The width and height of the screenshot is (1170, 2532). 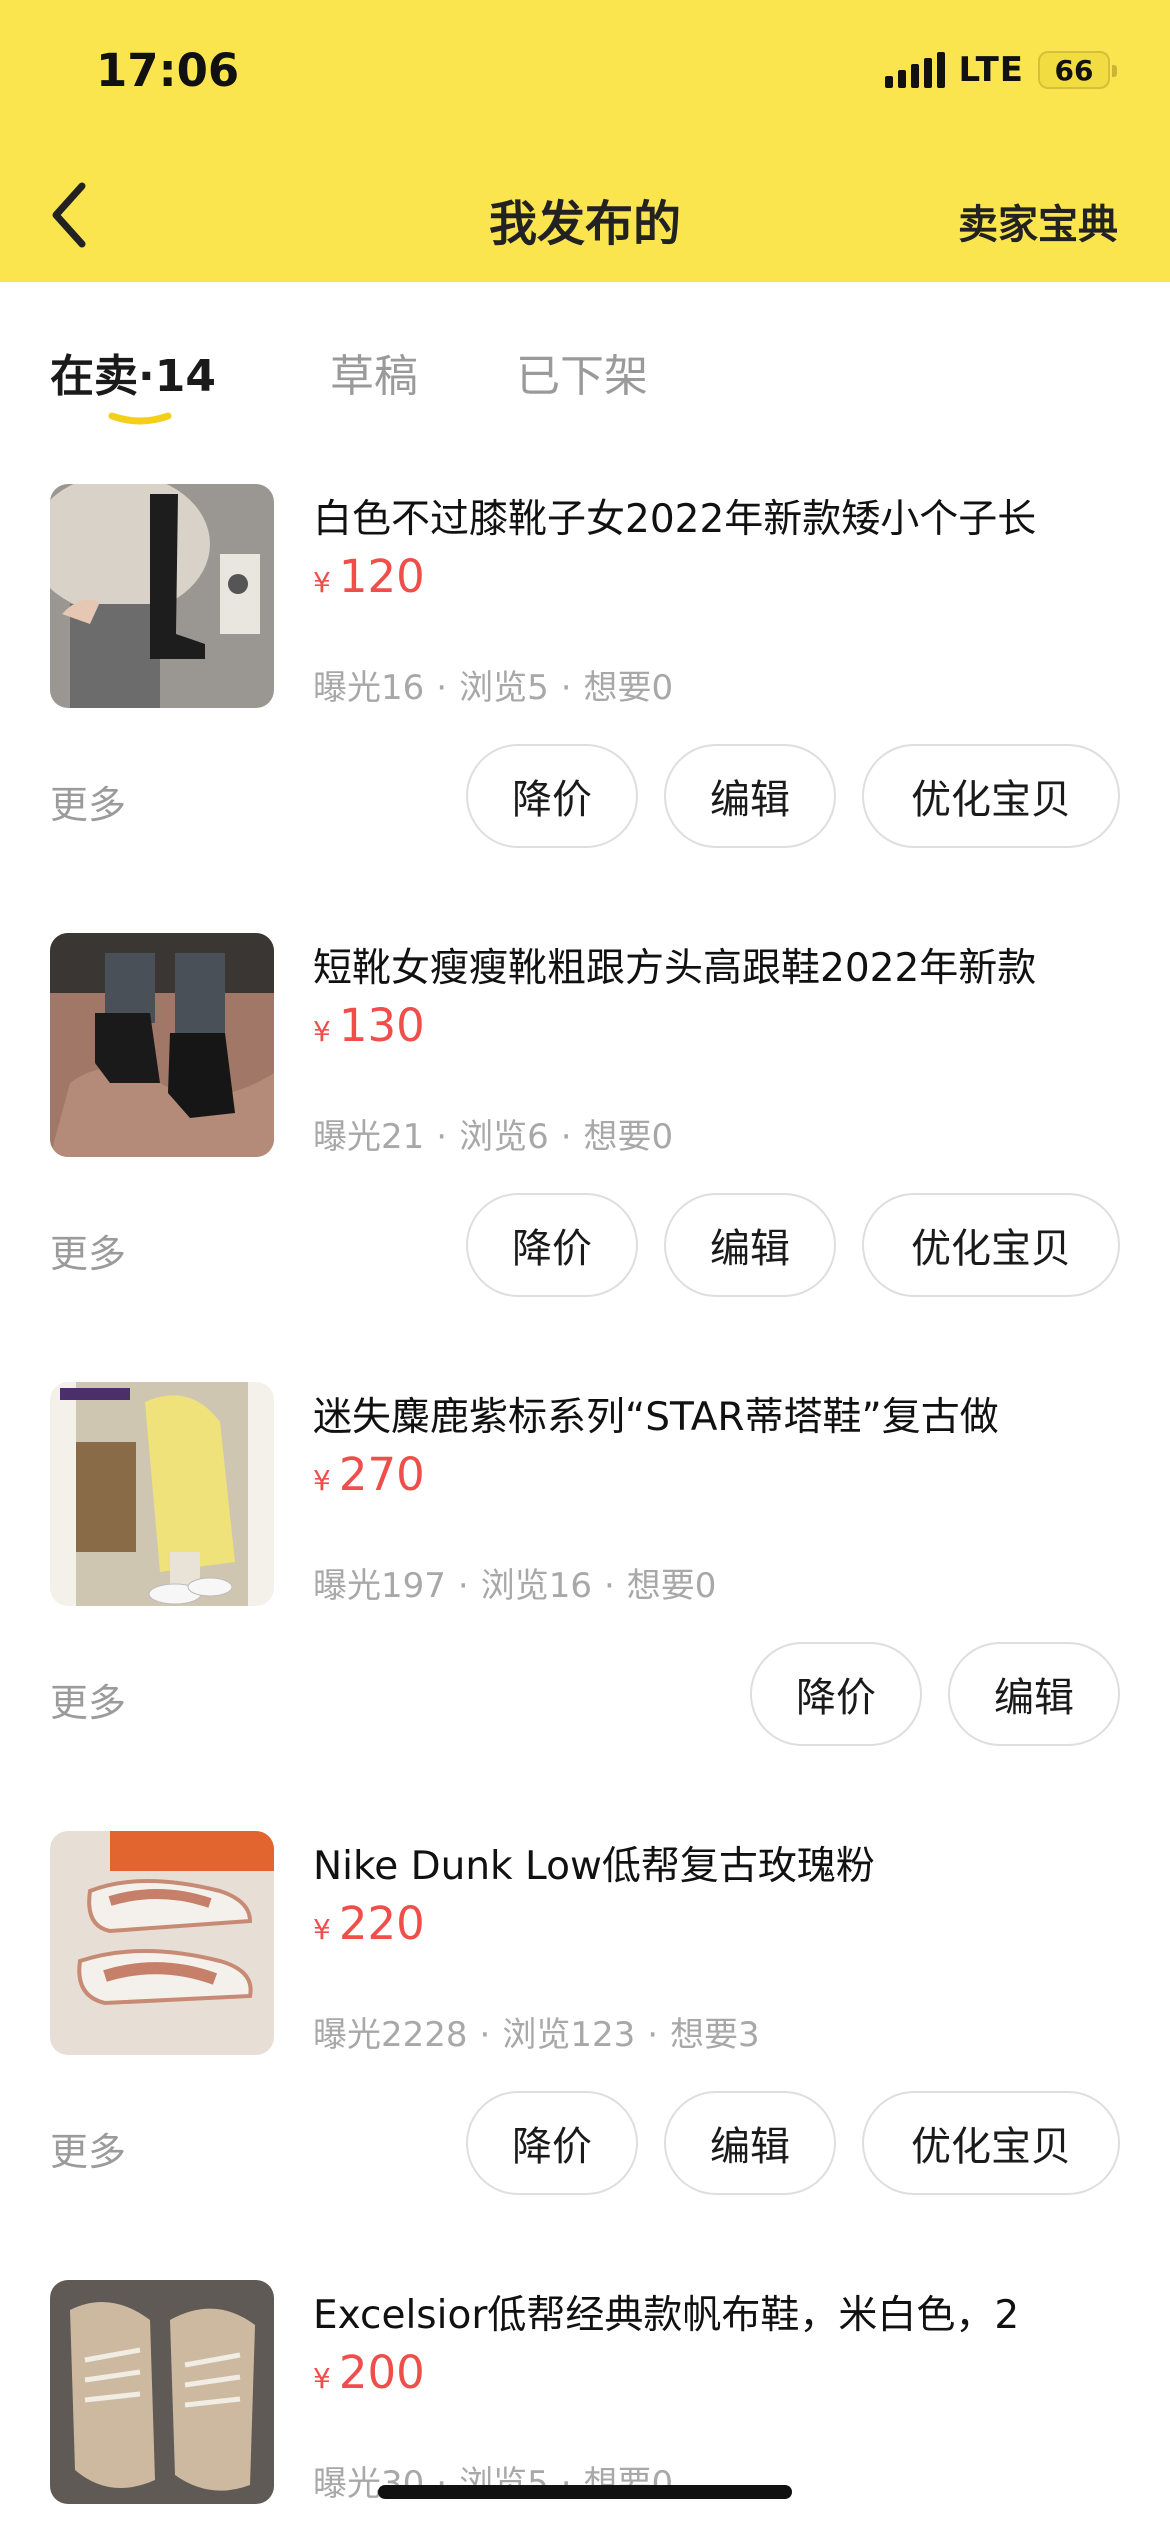 I want to click on price-value: 130, so click(x=381, y=1025).